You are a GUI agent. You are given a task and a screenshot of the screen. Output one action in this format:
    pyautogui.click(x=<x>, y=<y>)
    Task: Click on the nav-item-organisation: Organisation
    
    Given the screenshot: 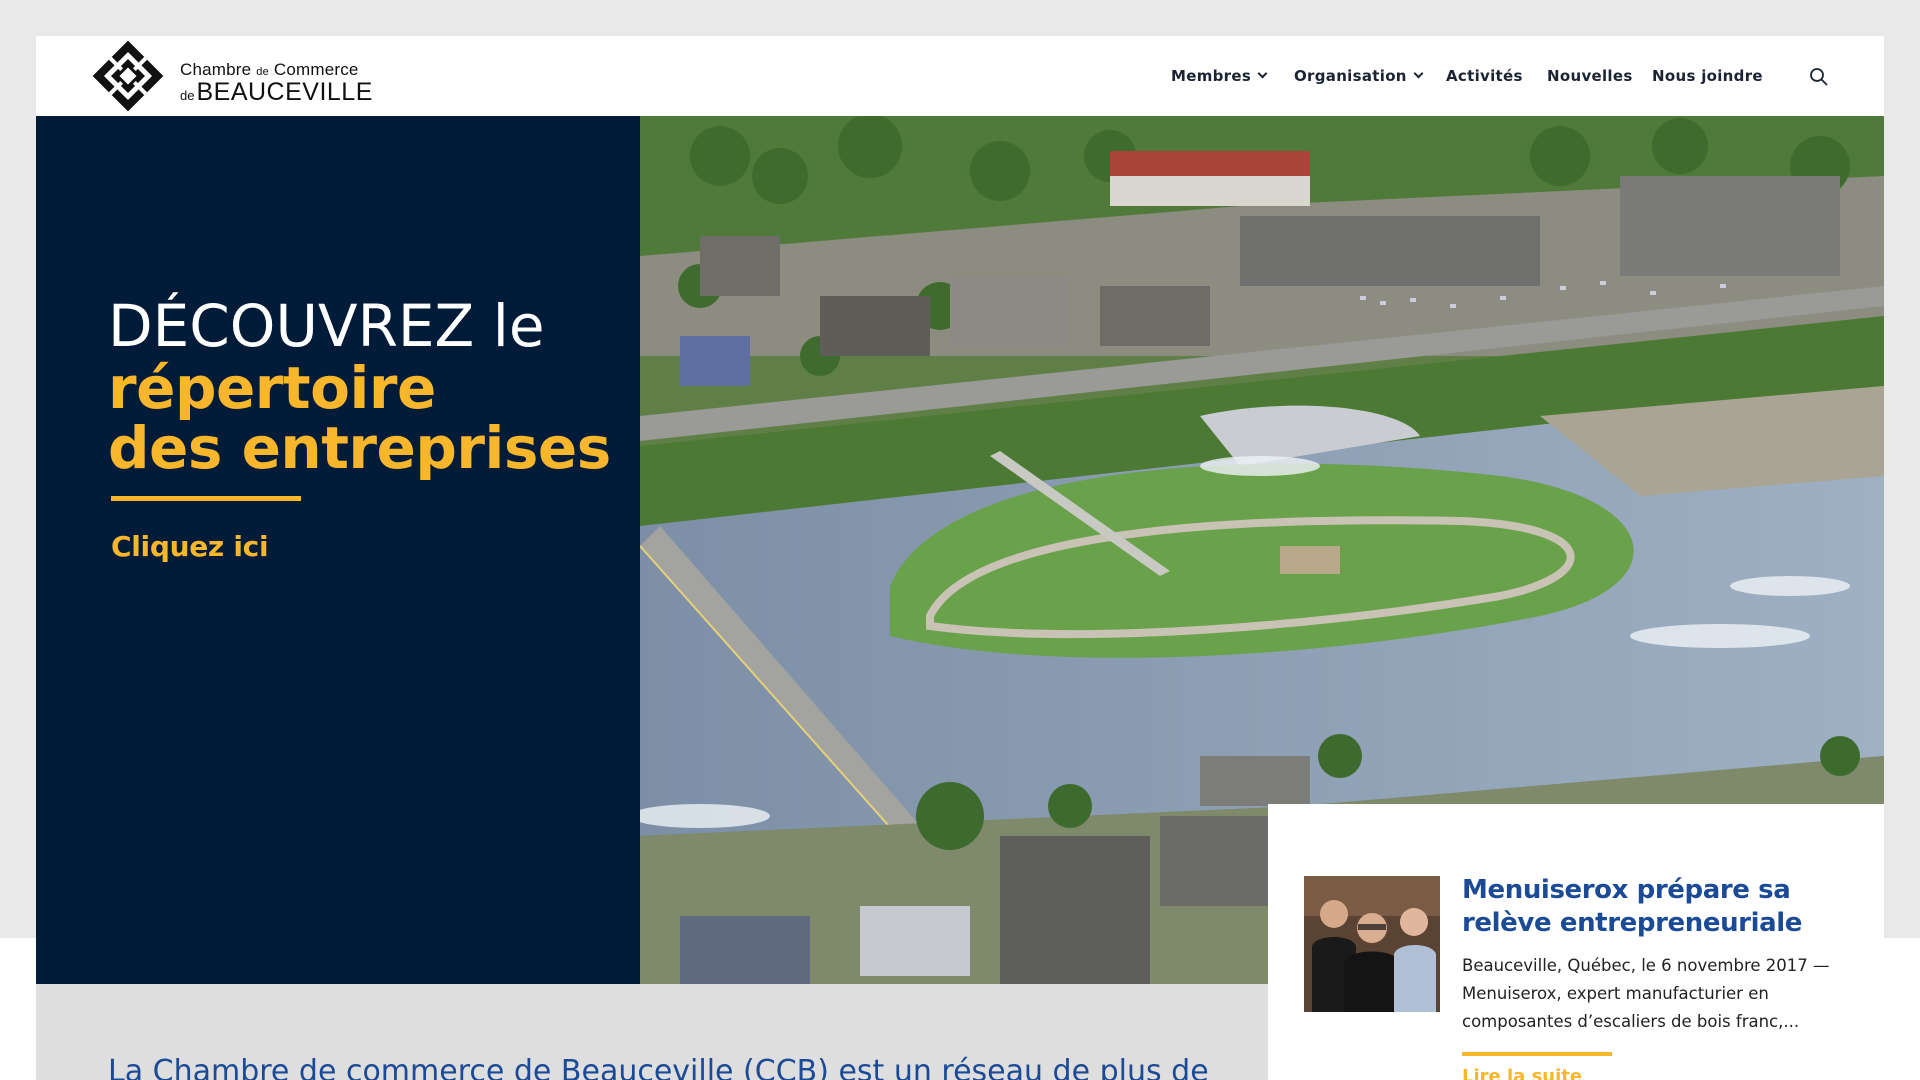 What is the action you would take?
    pyautogui.click(x=1359, y=76)
    